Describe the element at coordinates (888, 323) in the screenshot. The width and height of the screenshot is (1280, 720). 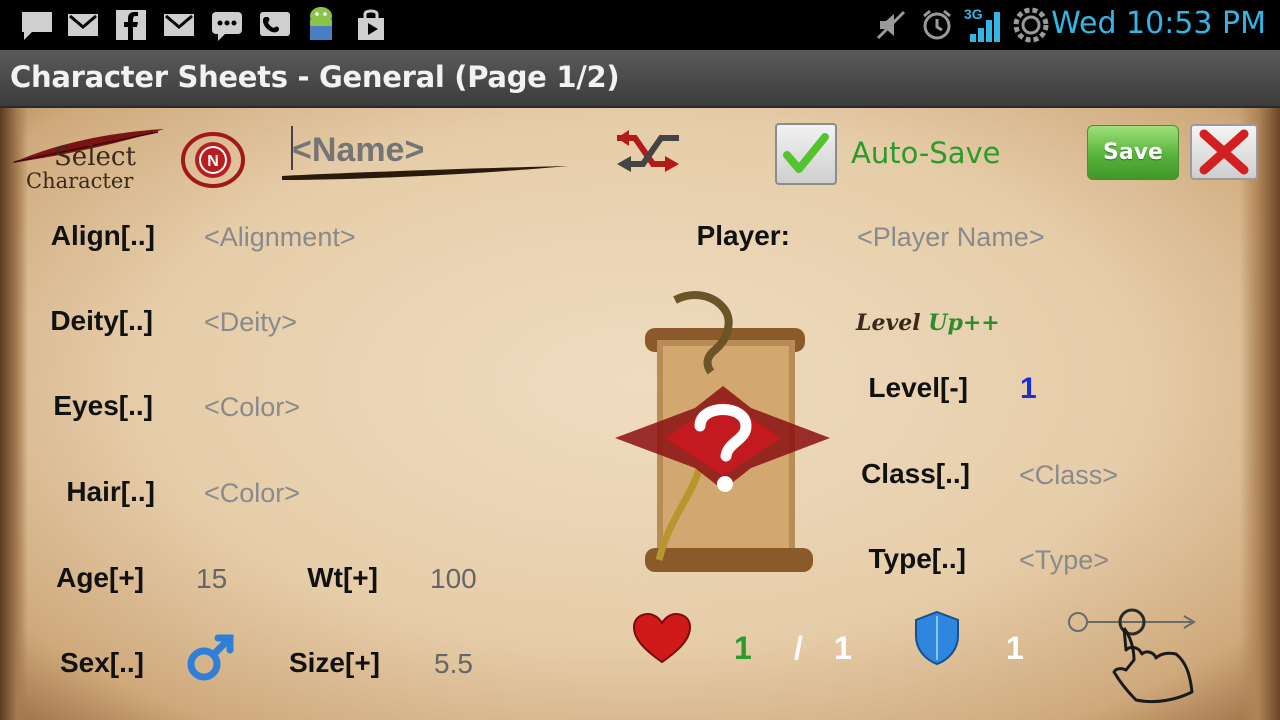
I see `level-up-label-a: Level` at that location.